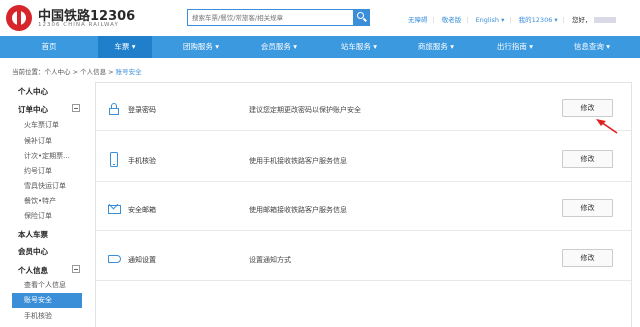 This screenshot has height=327, width=640. What do you see at coordinates (33, 234) in the screenshot?
I see `sidebar-my-tickets: 本人车票` at bounding box center [33, 234].